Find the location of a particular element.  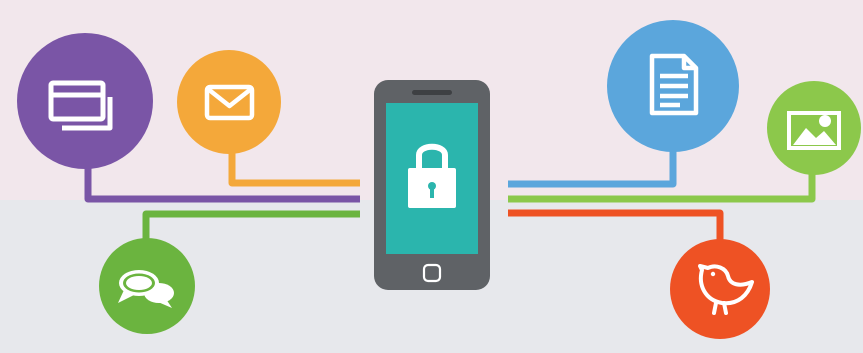

node-document is located at coordinates (673, 86).